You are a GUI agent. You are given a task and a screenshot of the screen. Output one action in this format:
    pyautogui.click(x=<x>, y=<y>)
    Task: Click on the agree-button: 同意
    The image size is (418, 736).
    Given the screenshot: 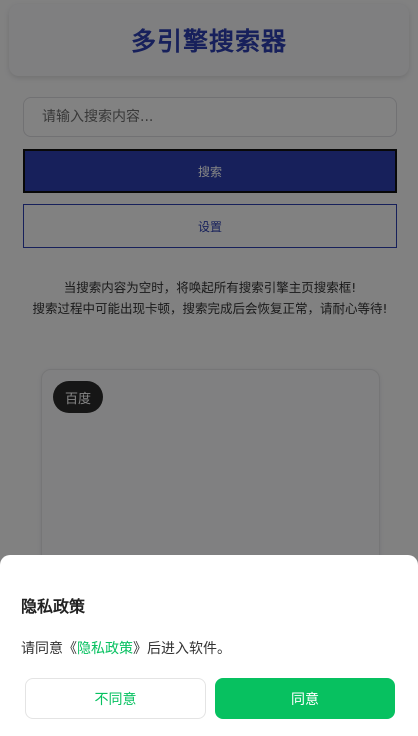 What is the action you would take?
    pyautogui.click(x=305, y=698)
    